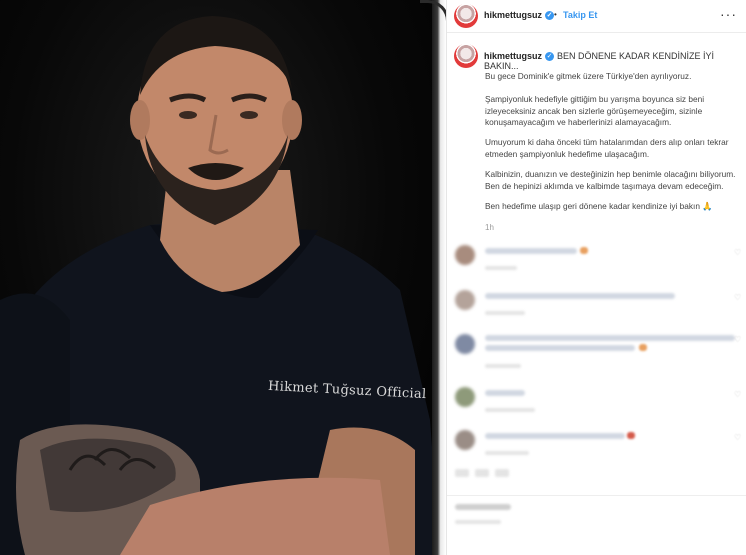 This screenshot has height=555, width=746. Describe the element at coordinates (596, 495) in the screenshot. I see `divider` at that location.